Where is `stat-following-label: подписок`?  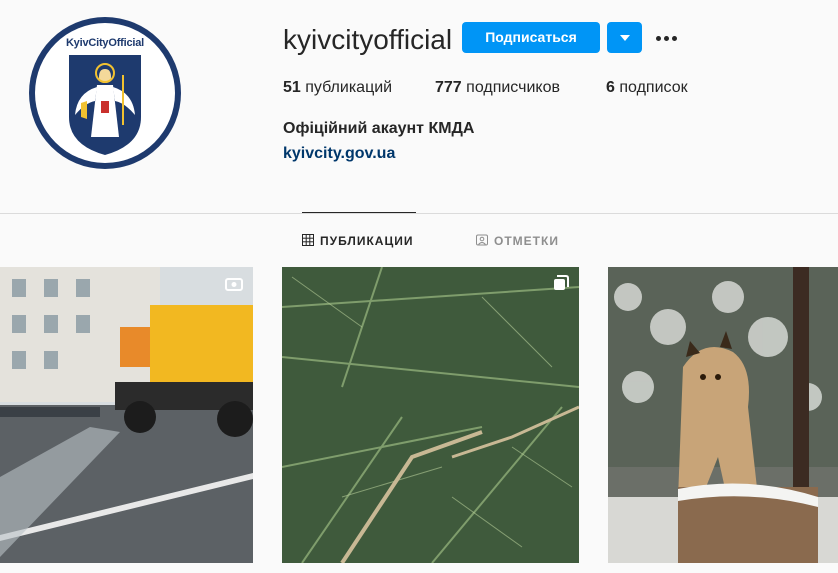 stat-following-label: подписок is located at coordinates (653, 87).